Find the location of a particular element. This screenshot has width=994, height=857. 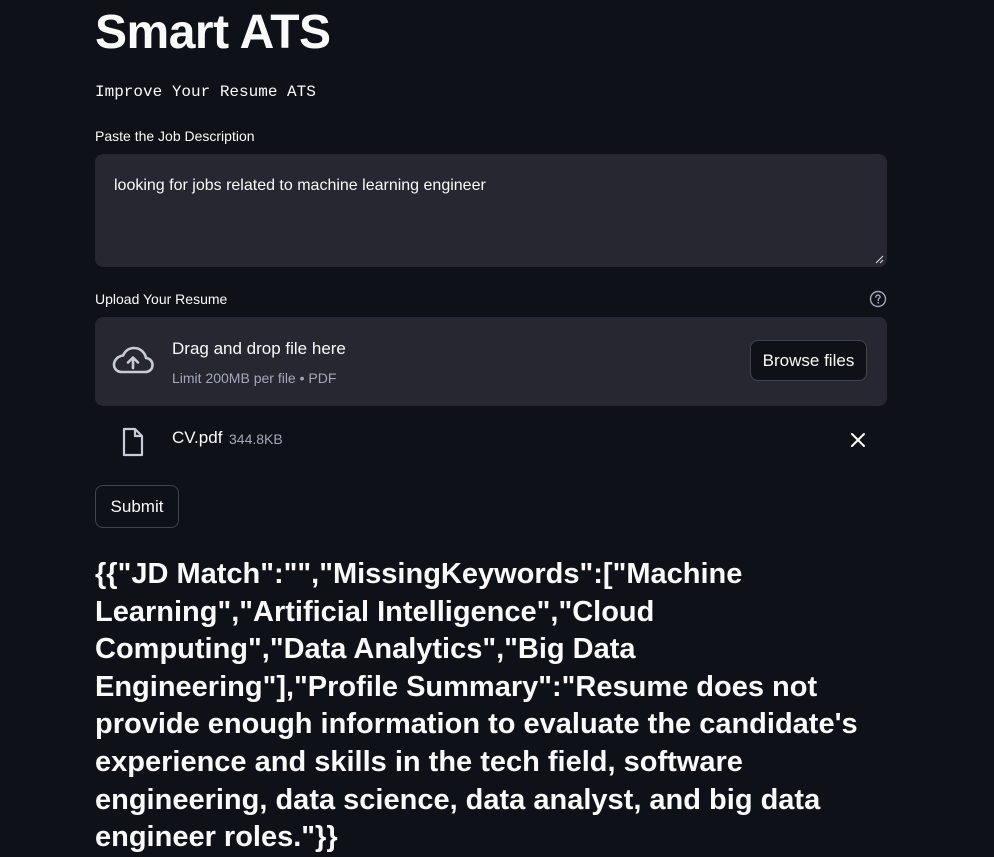

file-icon is located at coordinates (133, 442).